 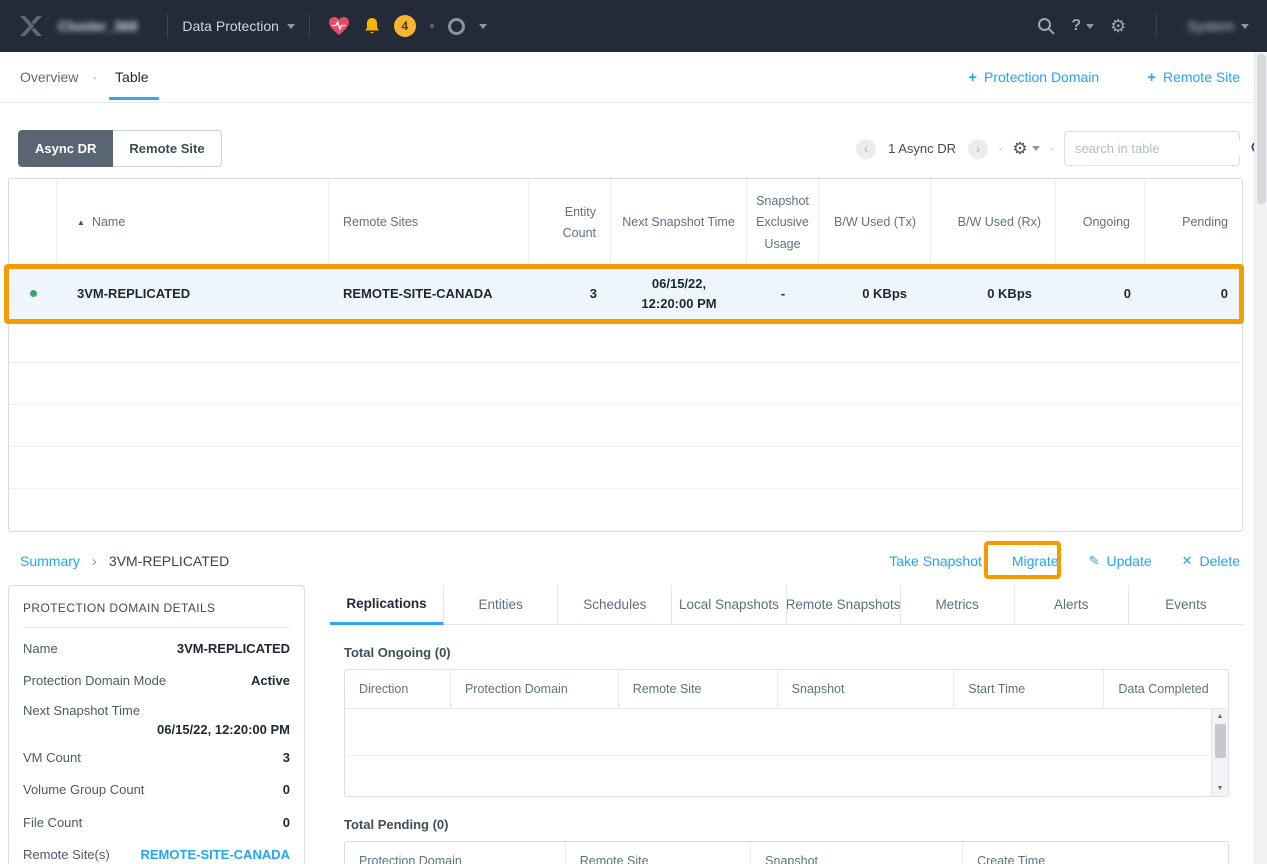 What do you see at coordinates (429, 223) in the screenshot?
I see `column-header-remote-sites: Remote Sites` at bounding box center [429, 223].